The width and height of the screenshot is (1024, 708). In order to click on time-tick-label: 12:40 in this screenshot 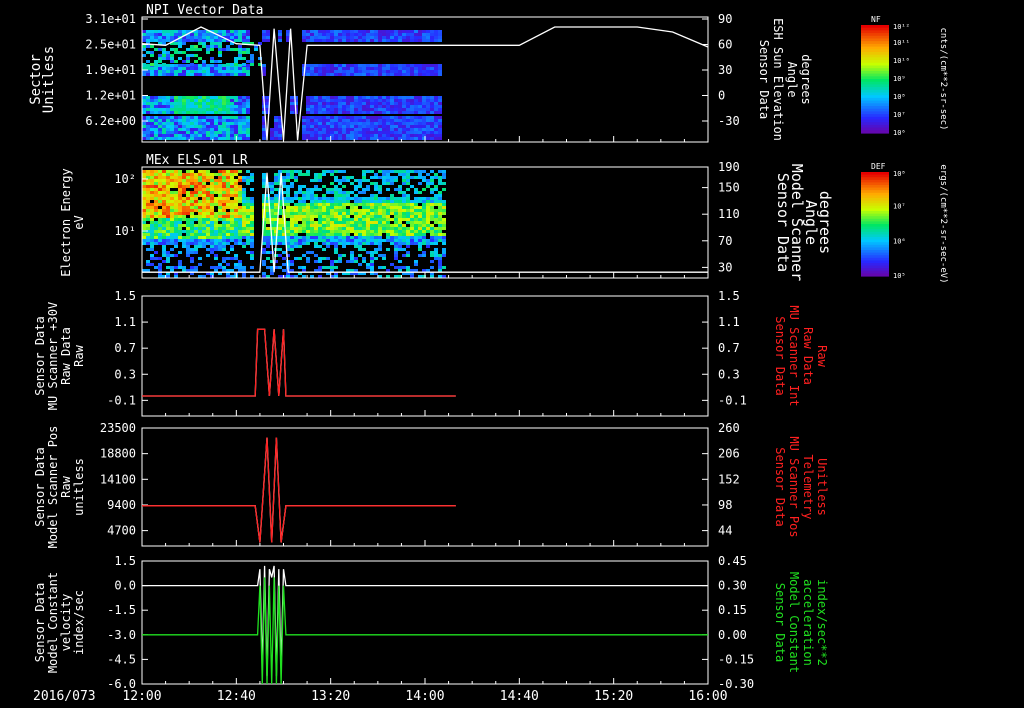, I will do `click(236, 696)`.